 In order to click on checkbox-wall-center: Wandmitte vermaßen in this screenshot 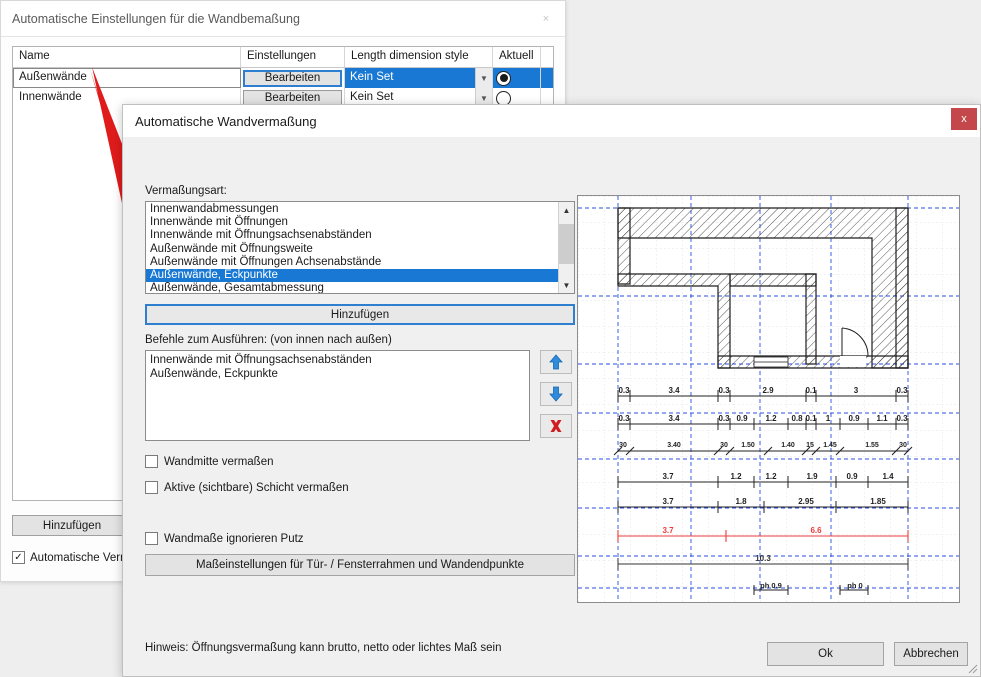, I will do `click(360, 461)`.